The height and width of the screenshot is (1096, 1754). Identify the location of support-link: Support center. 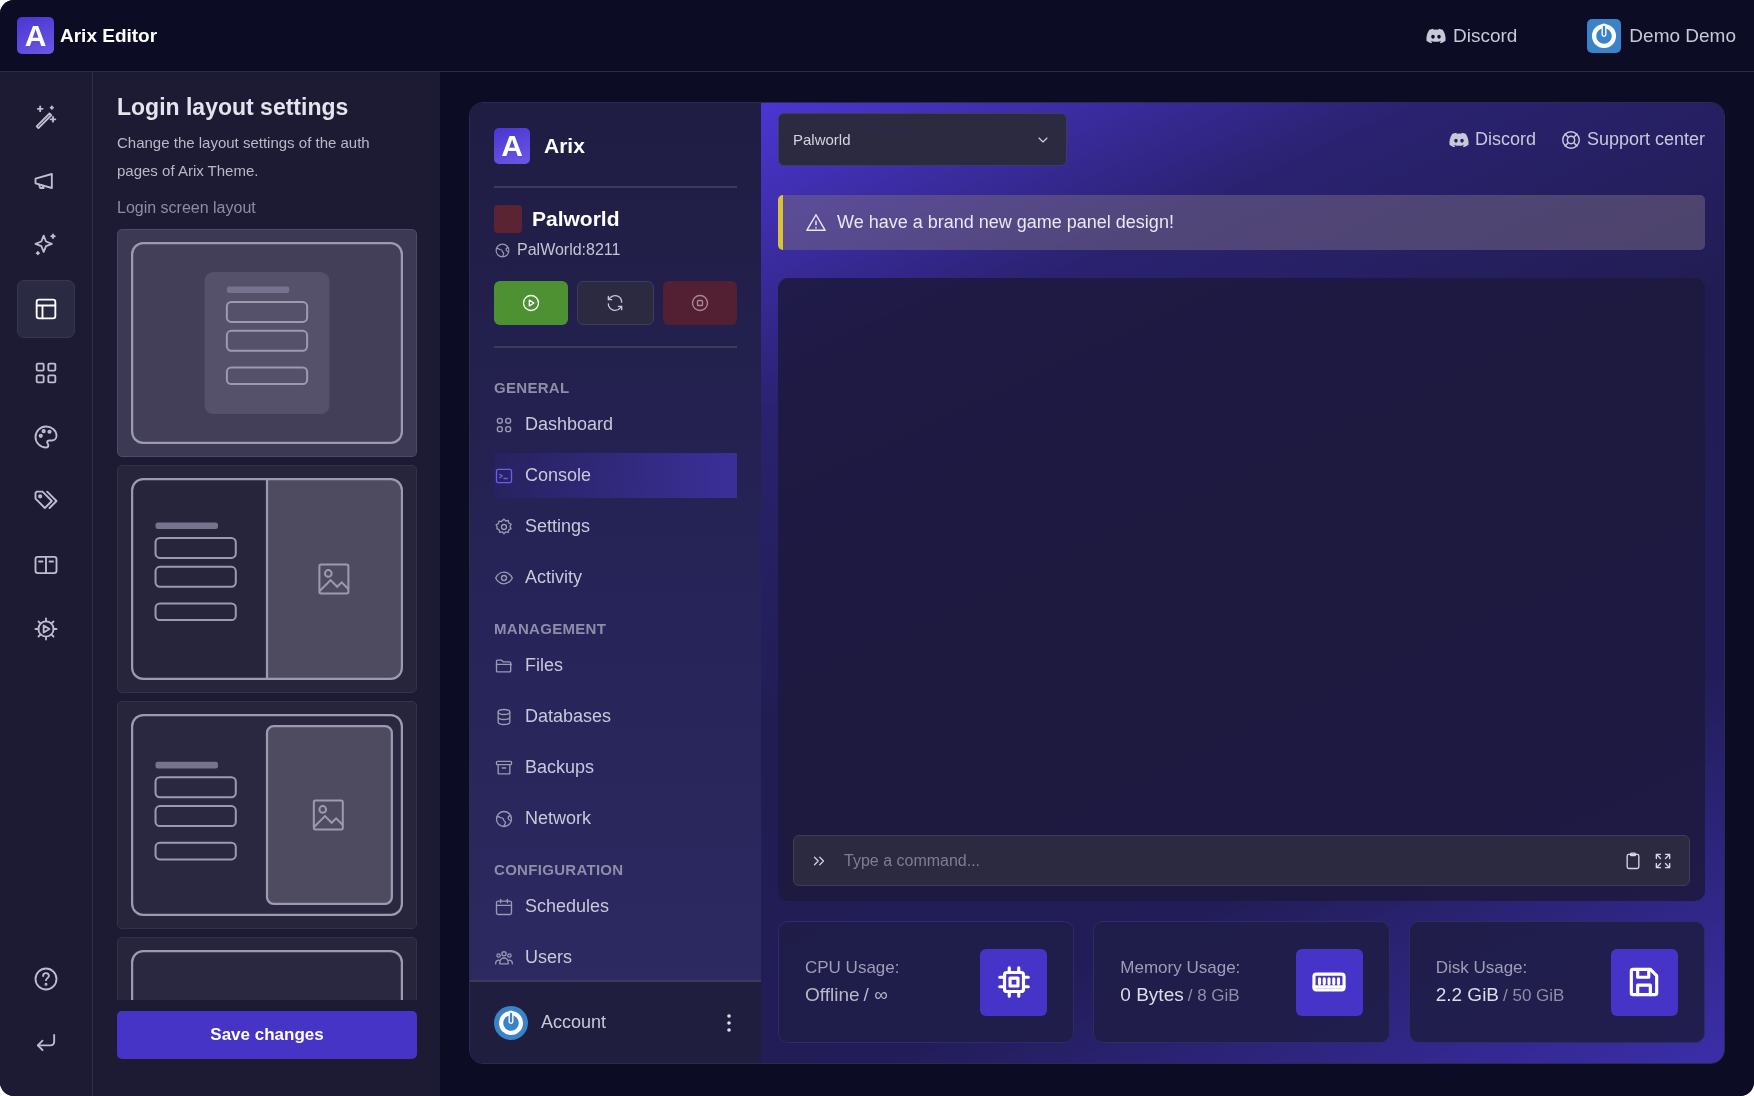
(1632, 139).